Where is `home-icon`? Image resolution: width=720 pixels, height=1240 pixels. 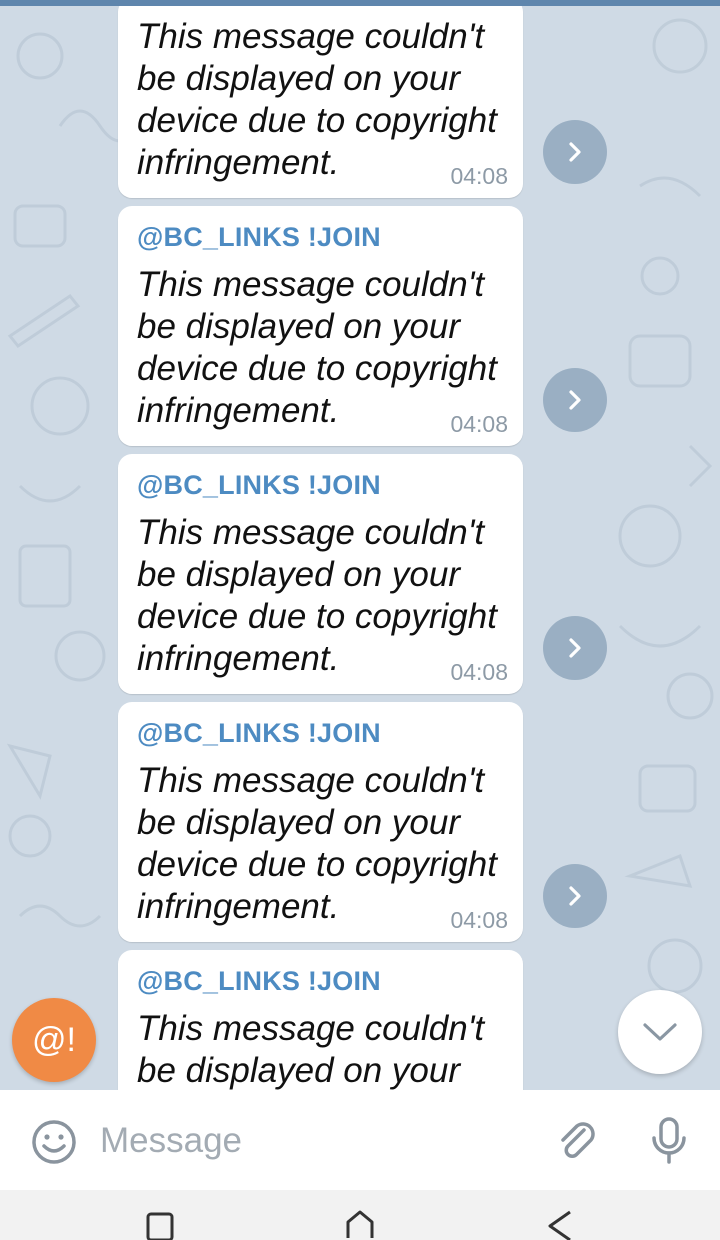
home-icon is located at coordinates (360, 1224).